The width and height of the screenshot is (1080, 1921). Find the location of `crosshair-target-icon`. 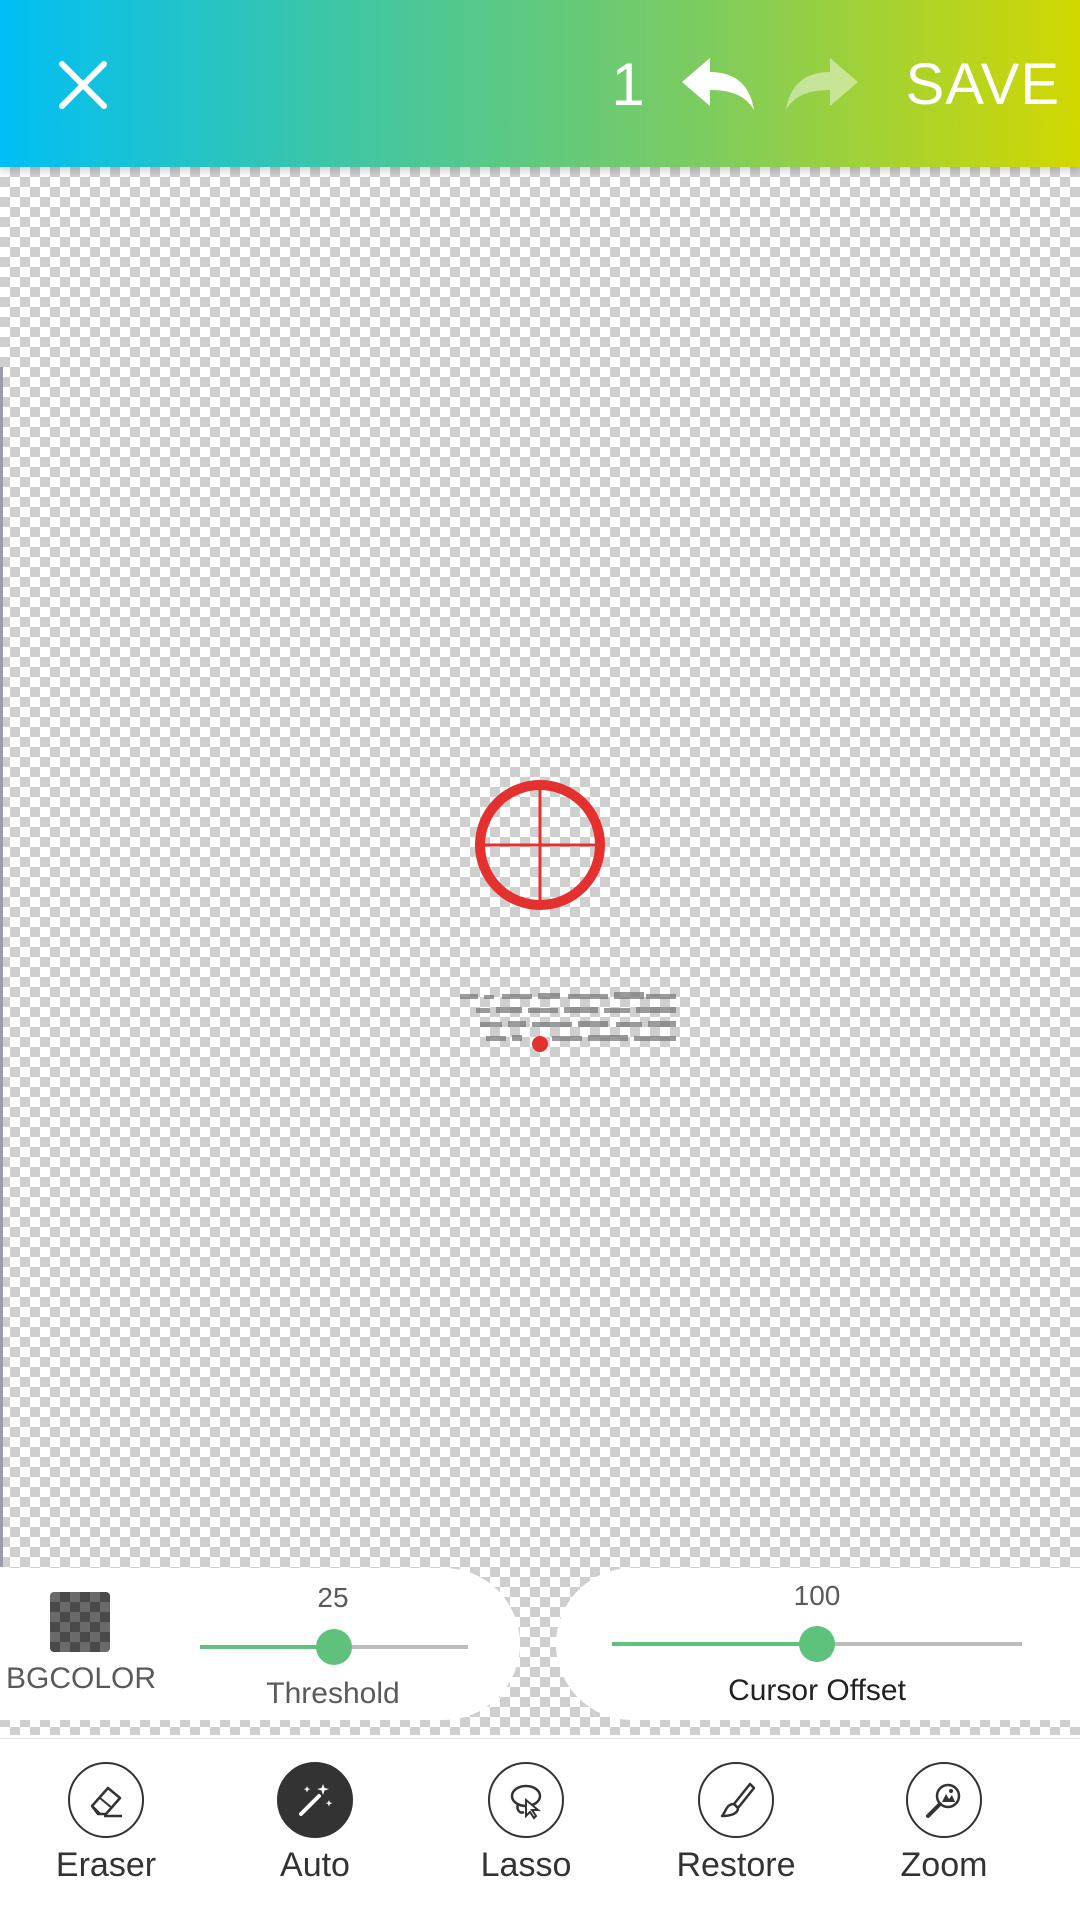

crosshair-target-icon is located at coordinates (540, 845).